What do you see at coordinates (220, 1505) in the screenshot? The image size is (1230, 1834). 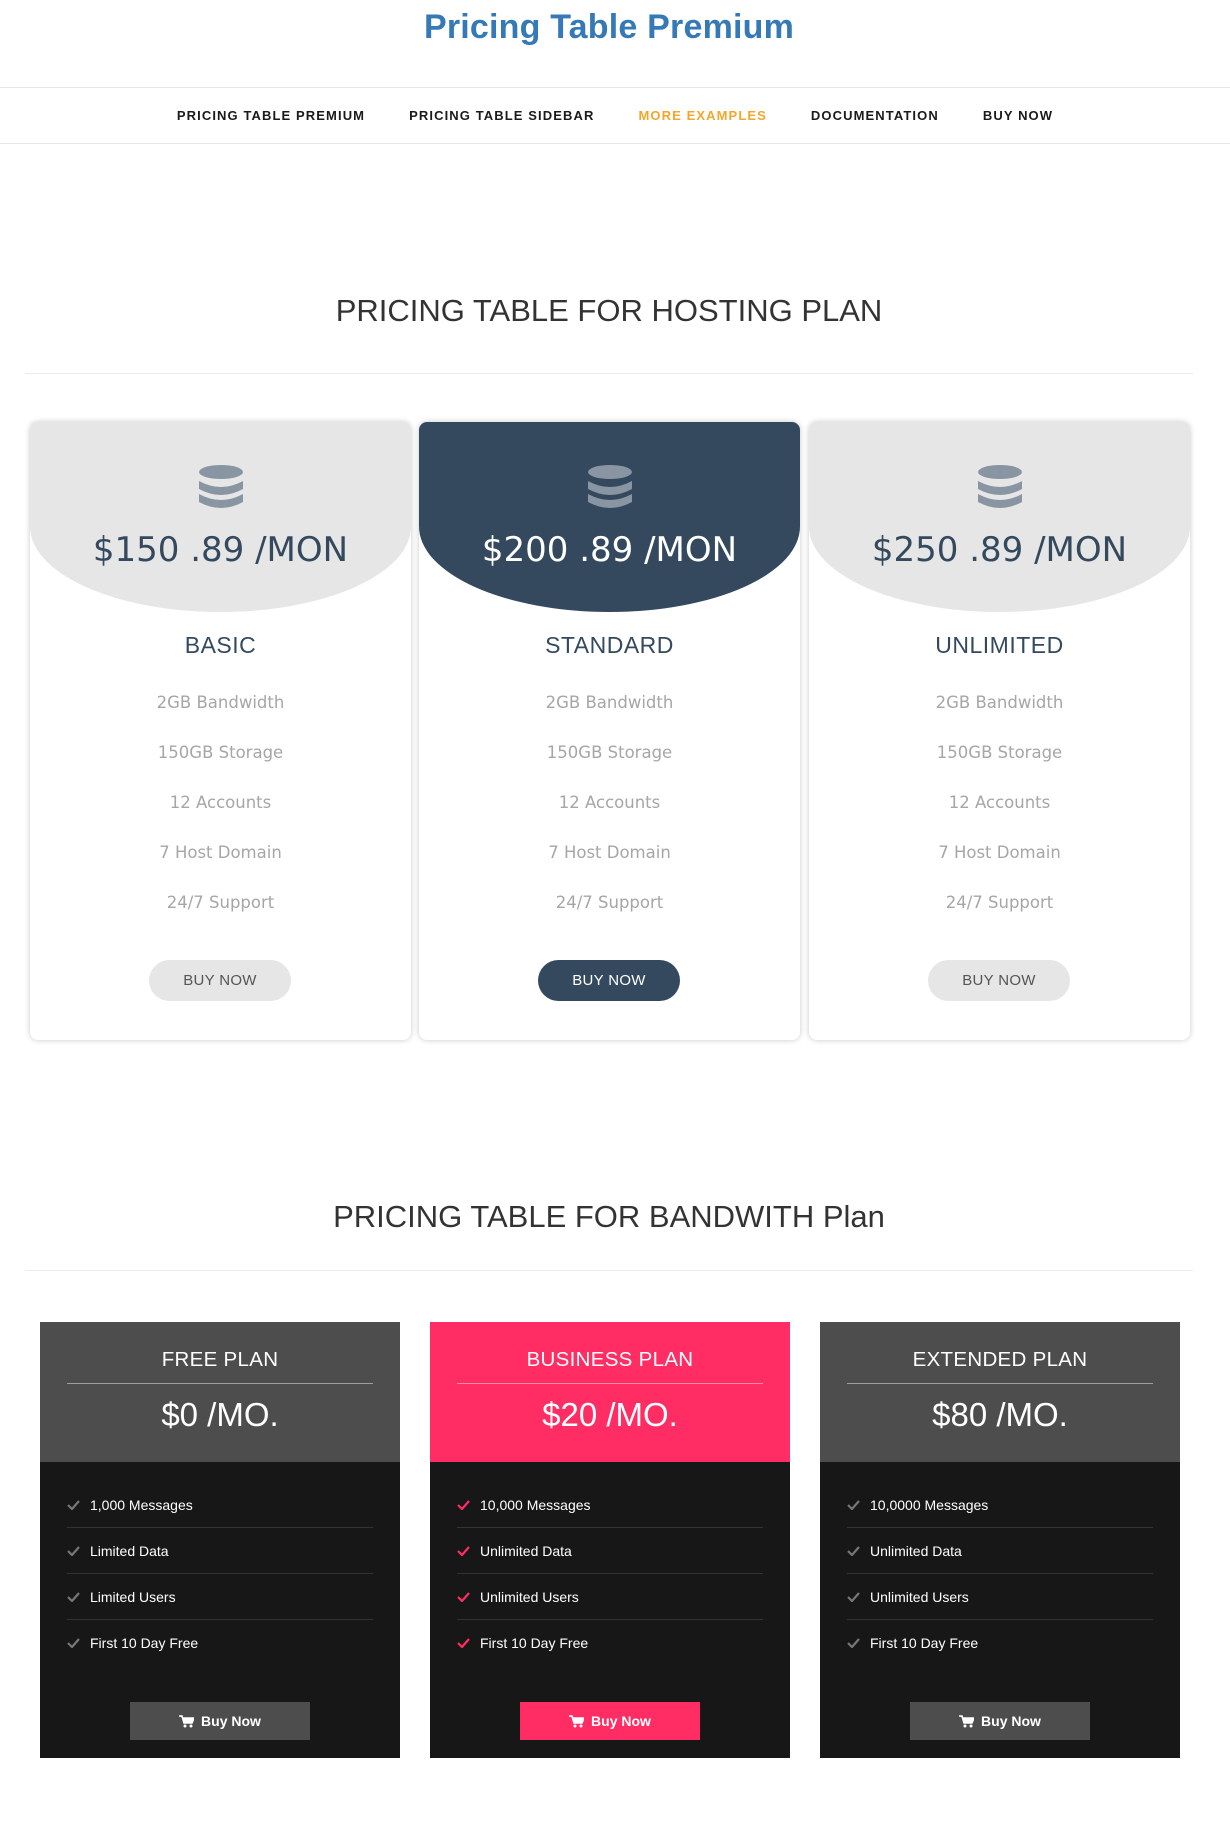 I see `feature-item: 1,000 Messages` at bounding box center [220, 1505].